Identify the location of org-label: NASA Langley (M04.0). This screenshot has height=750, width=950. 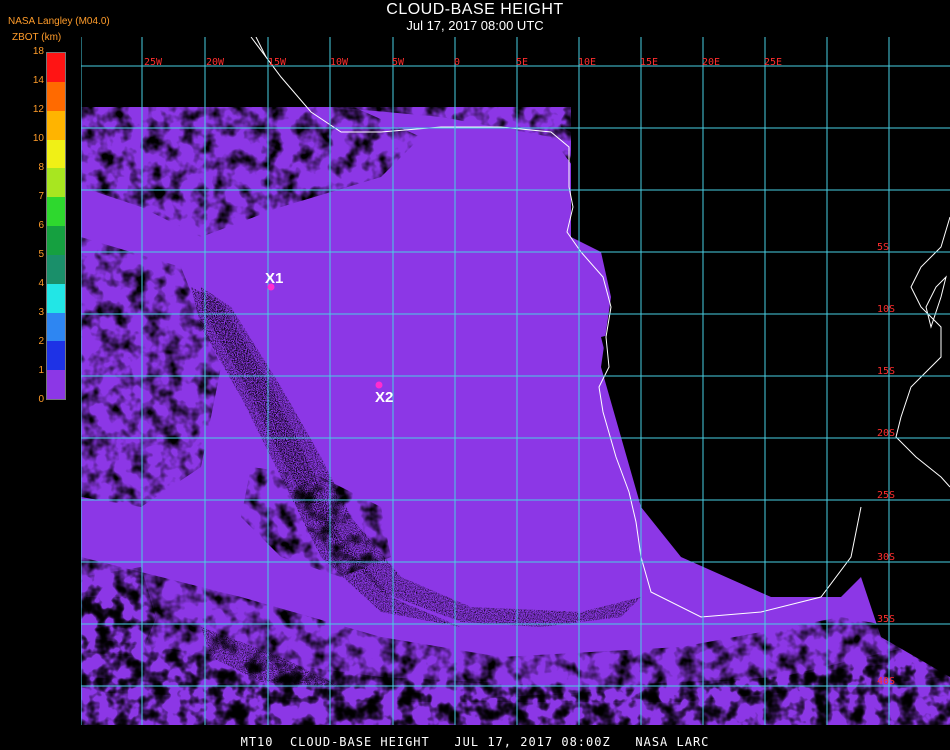
(59, 21).